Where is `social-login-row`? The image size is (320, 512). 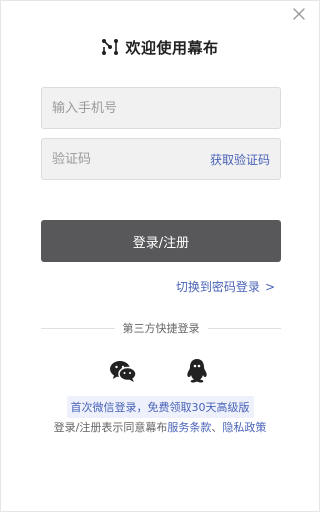
social-login-row is located at coordinates (160, 371).